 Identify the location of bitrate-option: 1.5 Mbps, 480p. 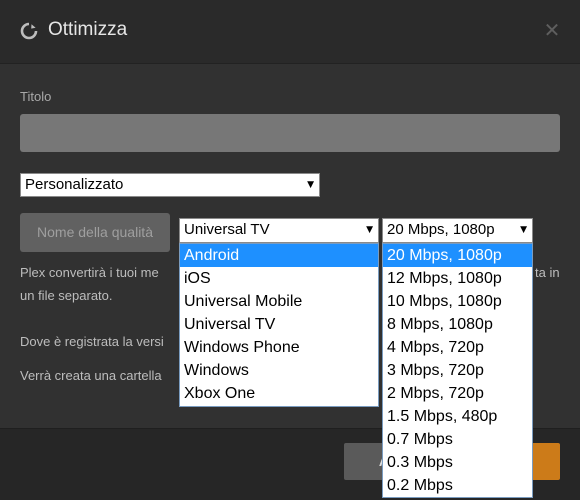
(457, 416).